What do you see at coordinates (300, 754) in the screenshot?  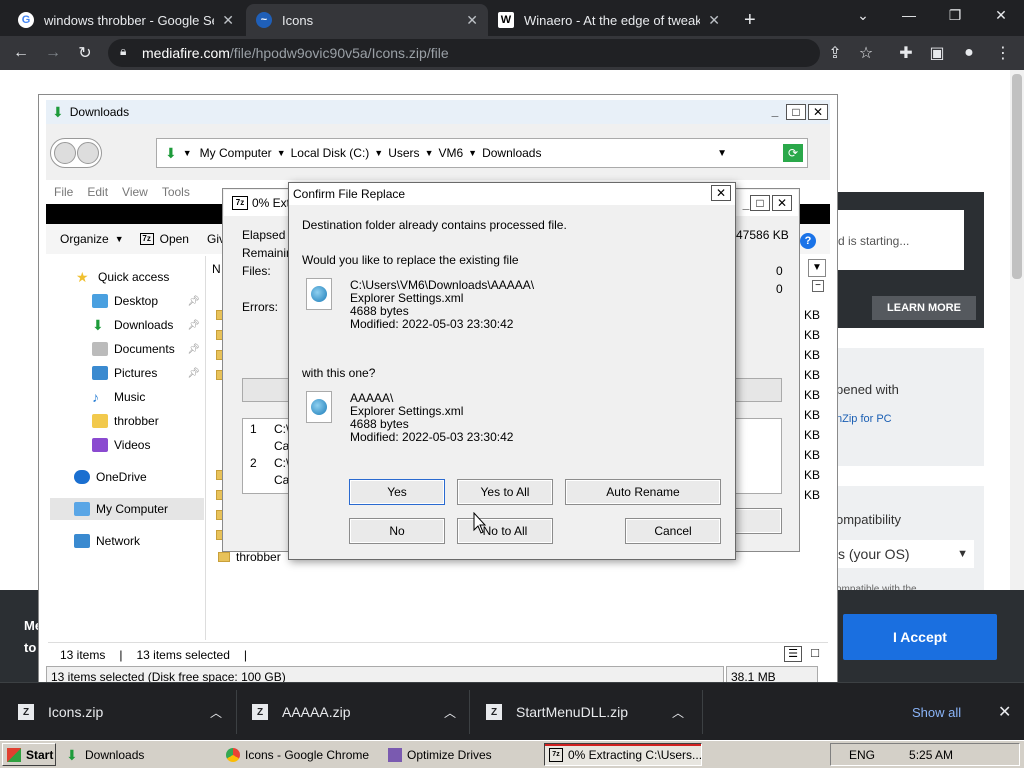 I see `taskbar-item-chrome: Icons - Google Chrome` at bounding box center [300, 754].